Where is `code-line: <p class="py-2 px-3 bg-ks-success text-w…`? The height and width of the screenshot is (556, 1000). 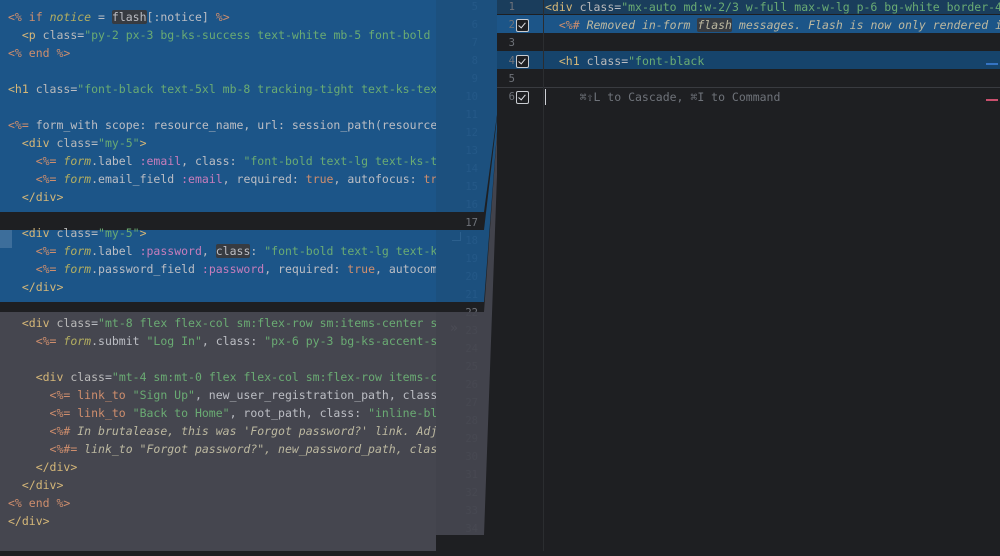 code-line: <p class="py-2 px-3 bg-ks-success text-w… is located at coordinates (222, 35).